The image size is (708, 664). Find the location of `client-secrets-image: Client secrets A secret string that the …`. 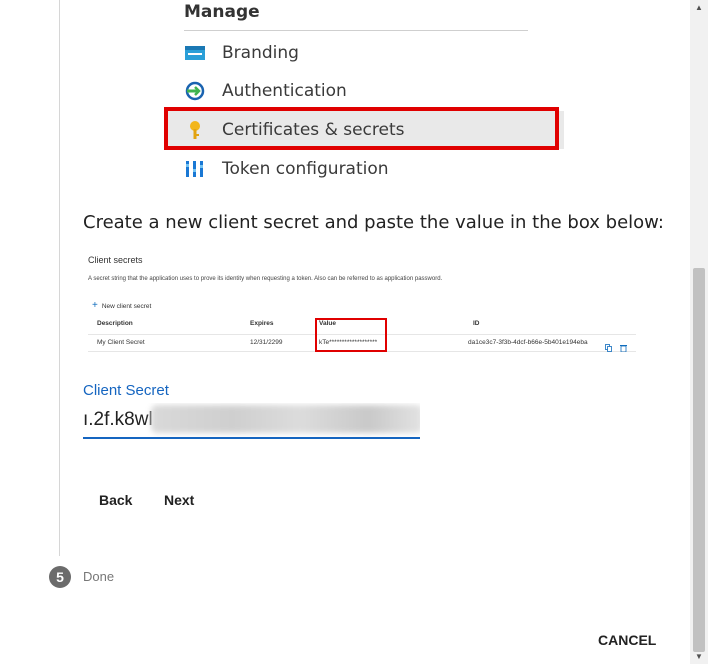

client-secrets-image: Client secrets A secret string that the … is located at coordinates (360, 305).